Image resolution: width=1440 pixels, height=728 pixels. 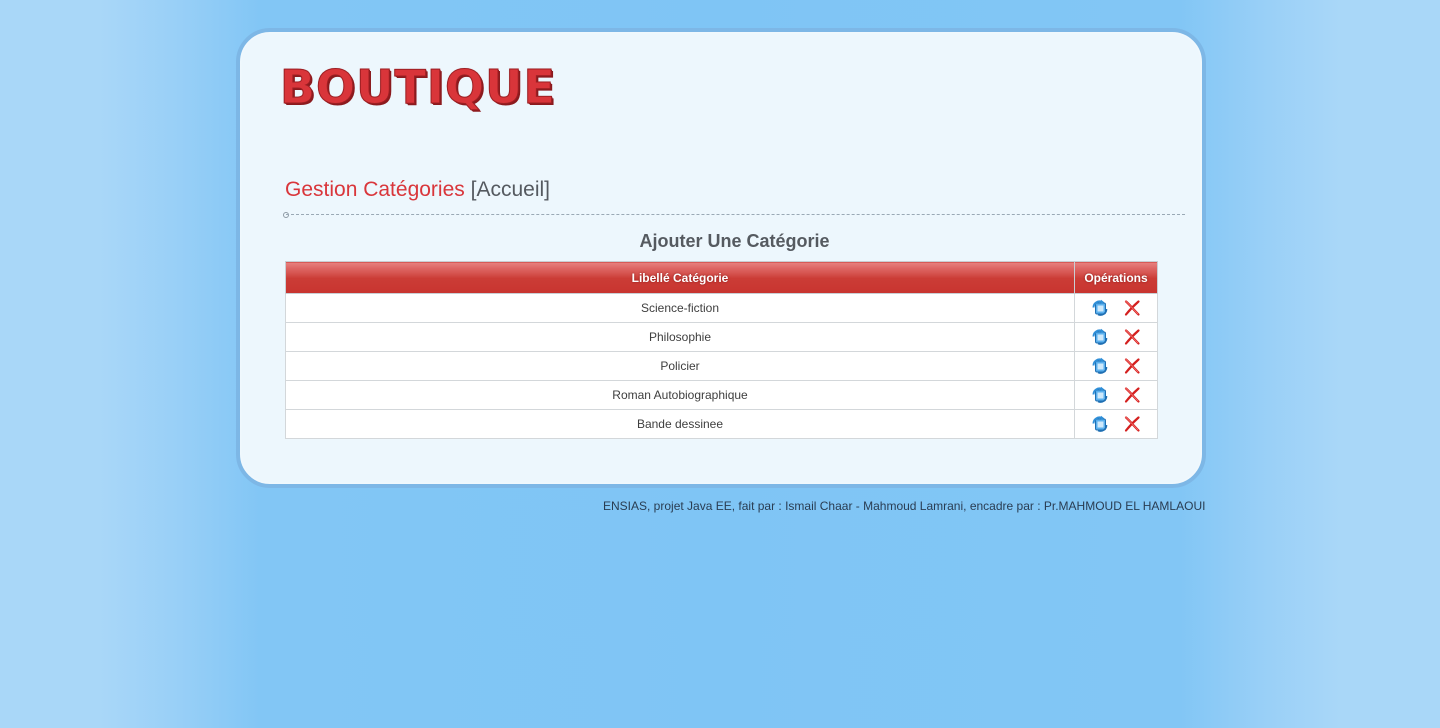 I want to click on page-title: Gestion Catégories, so click(x=375, y=189).